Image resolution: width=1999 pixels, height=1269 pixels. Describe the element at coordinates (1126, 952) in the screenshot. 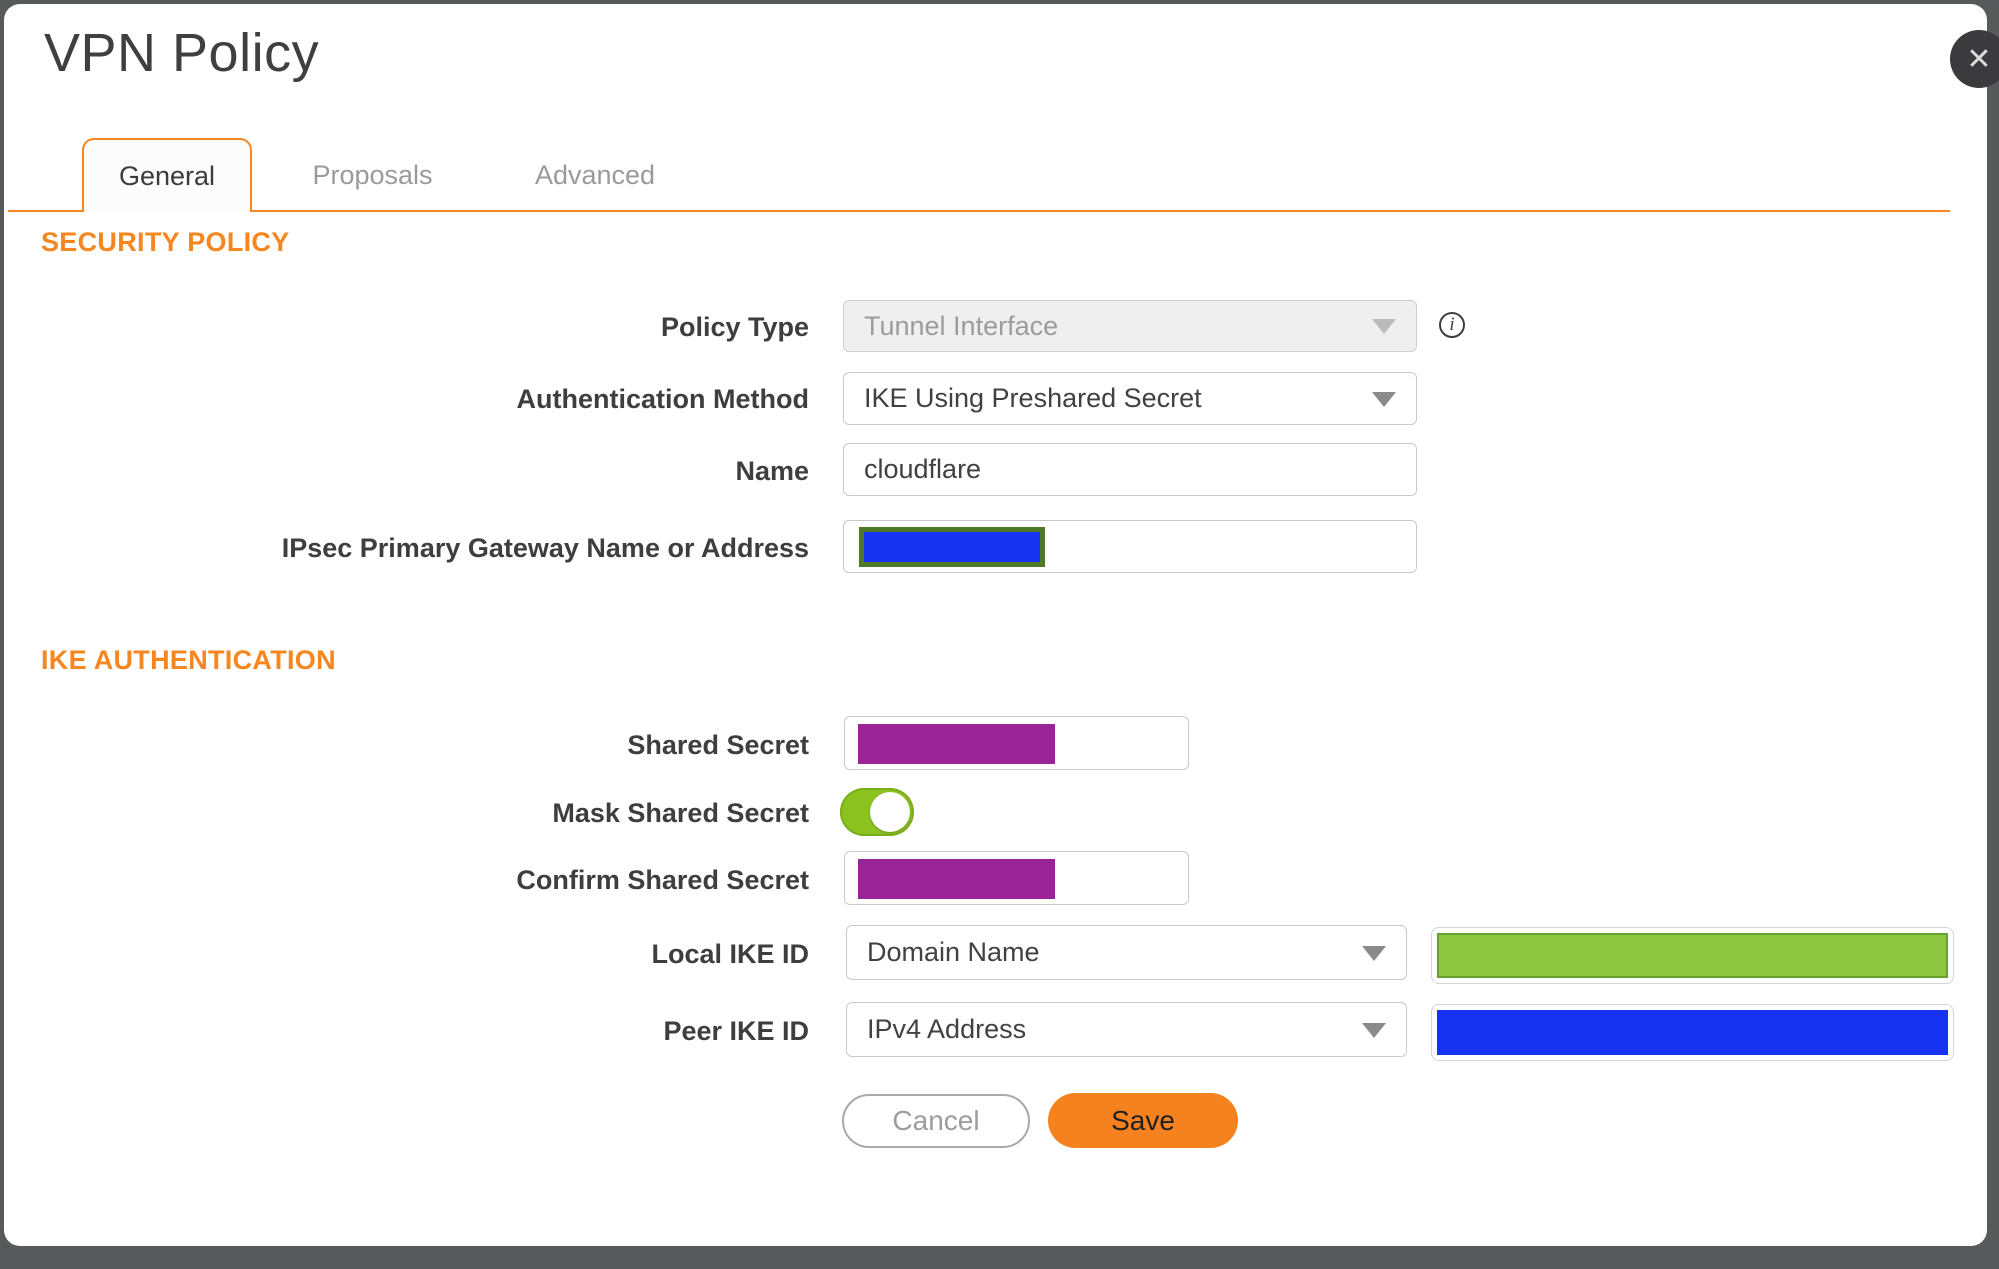

I see `local-ike-id-select: Domain Name` at that location.